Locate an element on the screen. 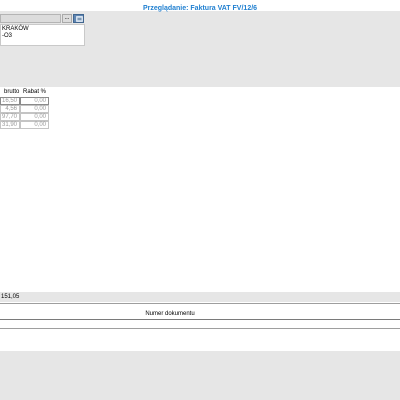 Image resolution: width=400 pixels, height=400 pixels. cell-brutto: 31,90 is located at coordinates (10, 125).